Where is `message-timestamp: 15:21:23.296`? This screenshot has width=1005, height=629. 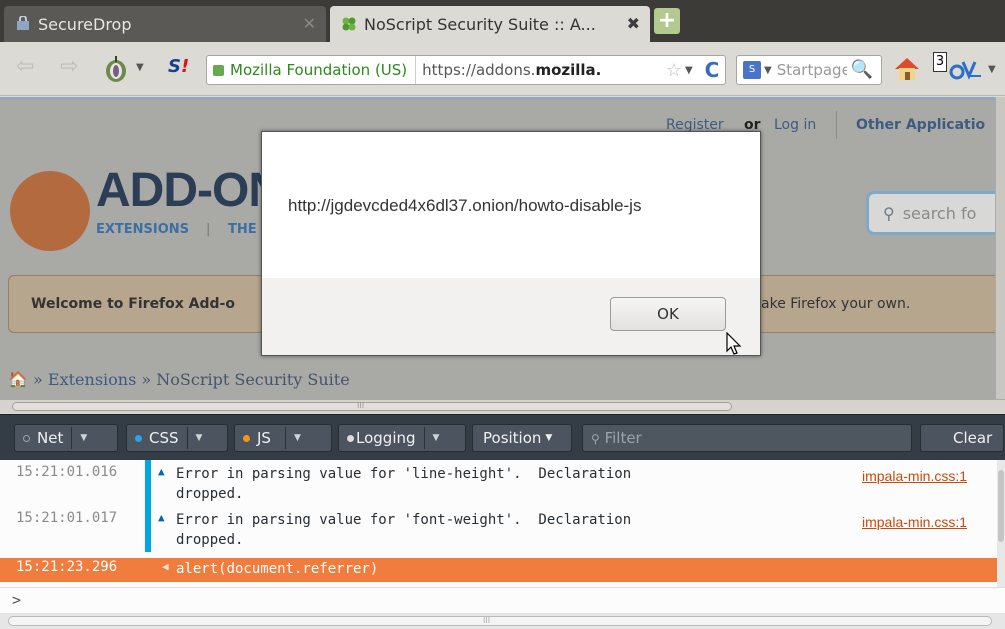 message-timestamp: 15:21:23.296 is located at coordinates (67, 567).